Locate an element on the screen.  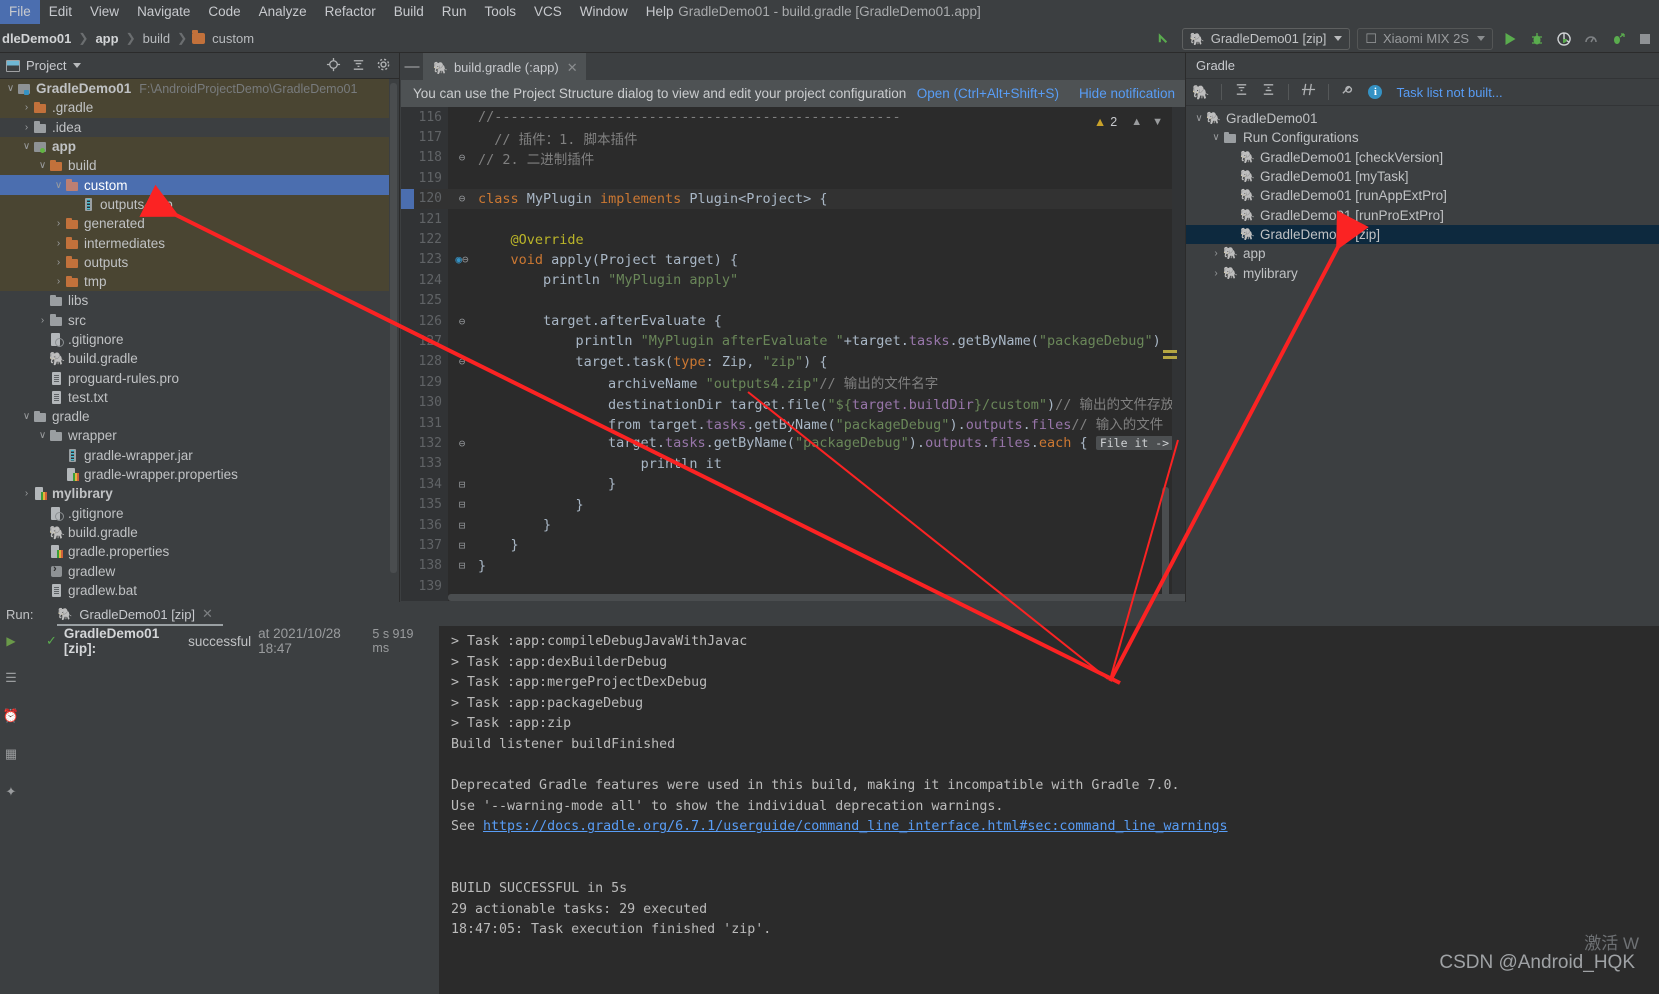
search-everywhere-icon is located at coordinates (1165, 39).